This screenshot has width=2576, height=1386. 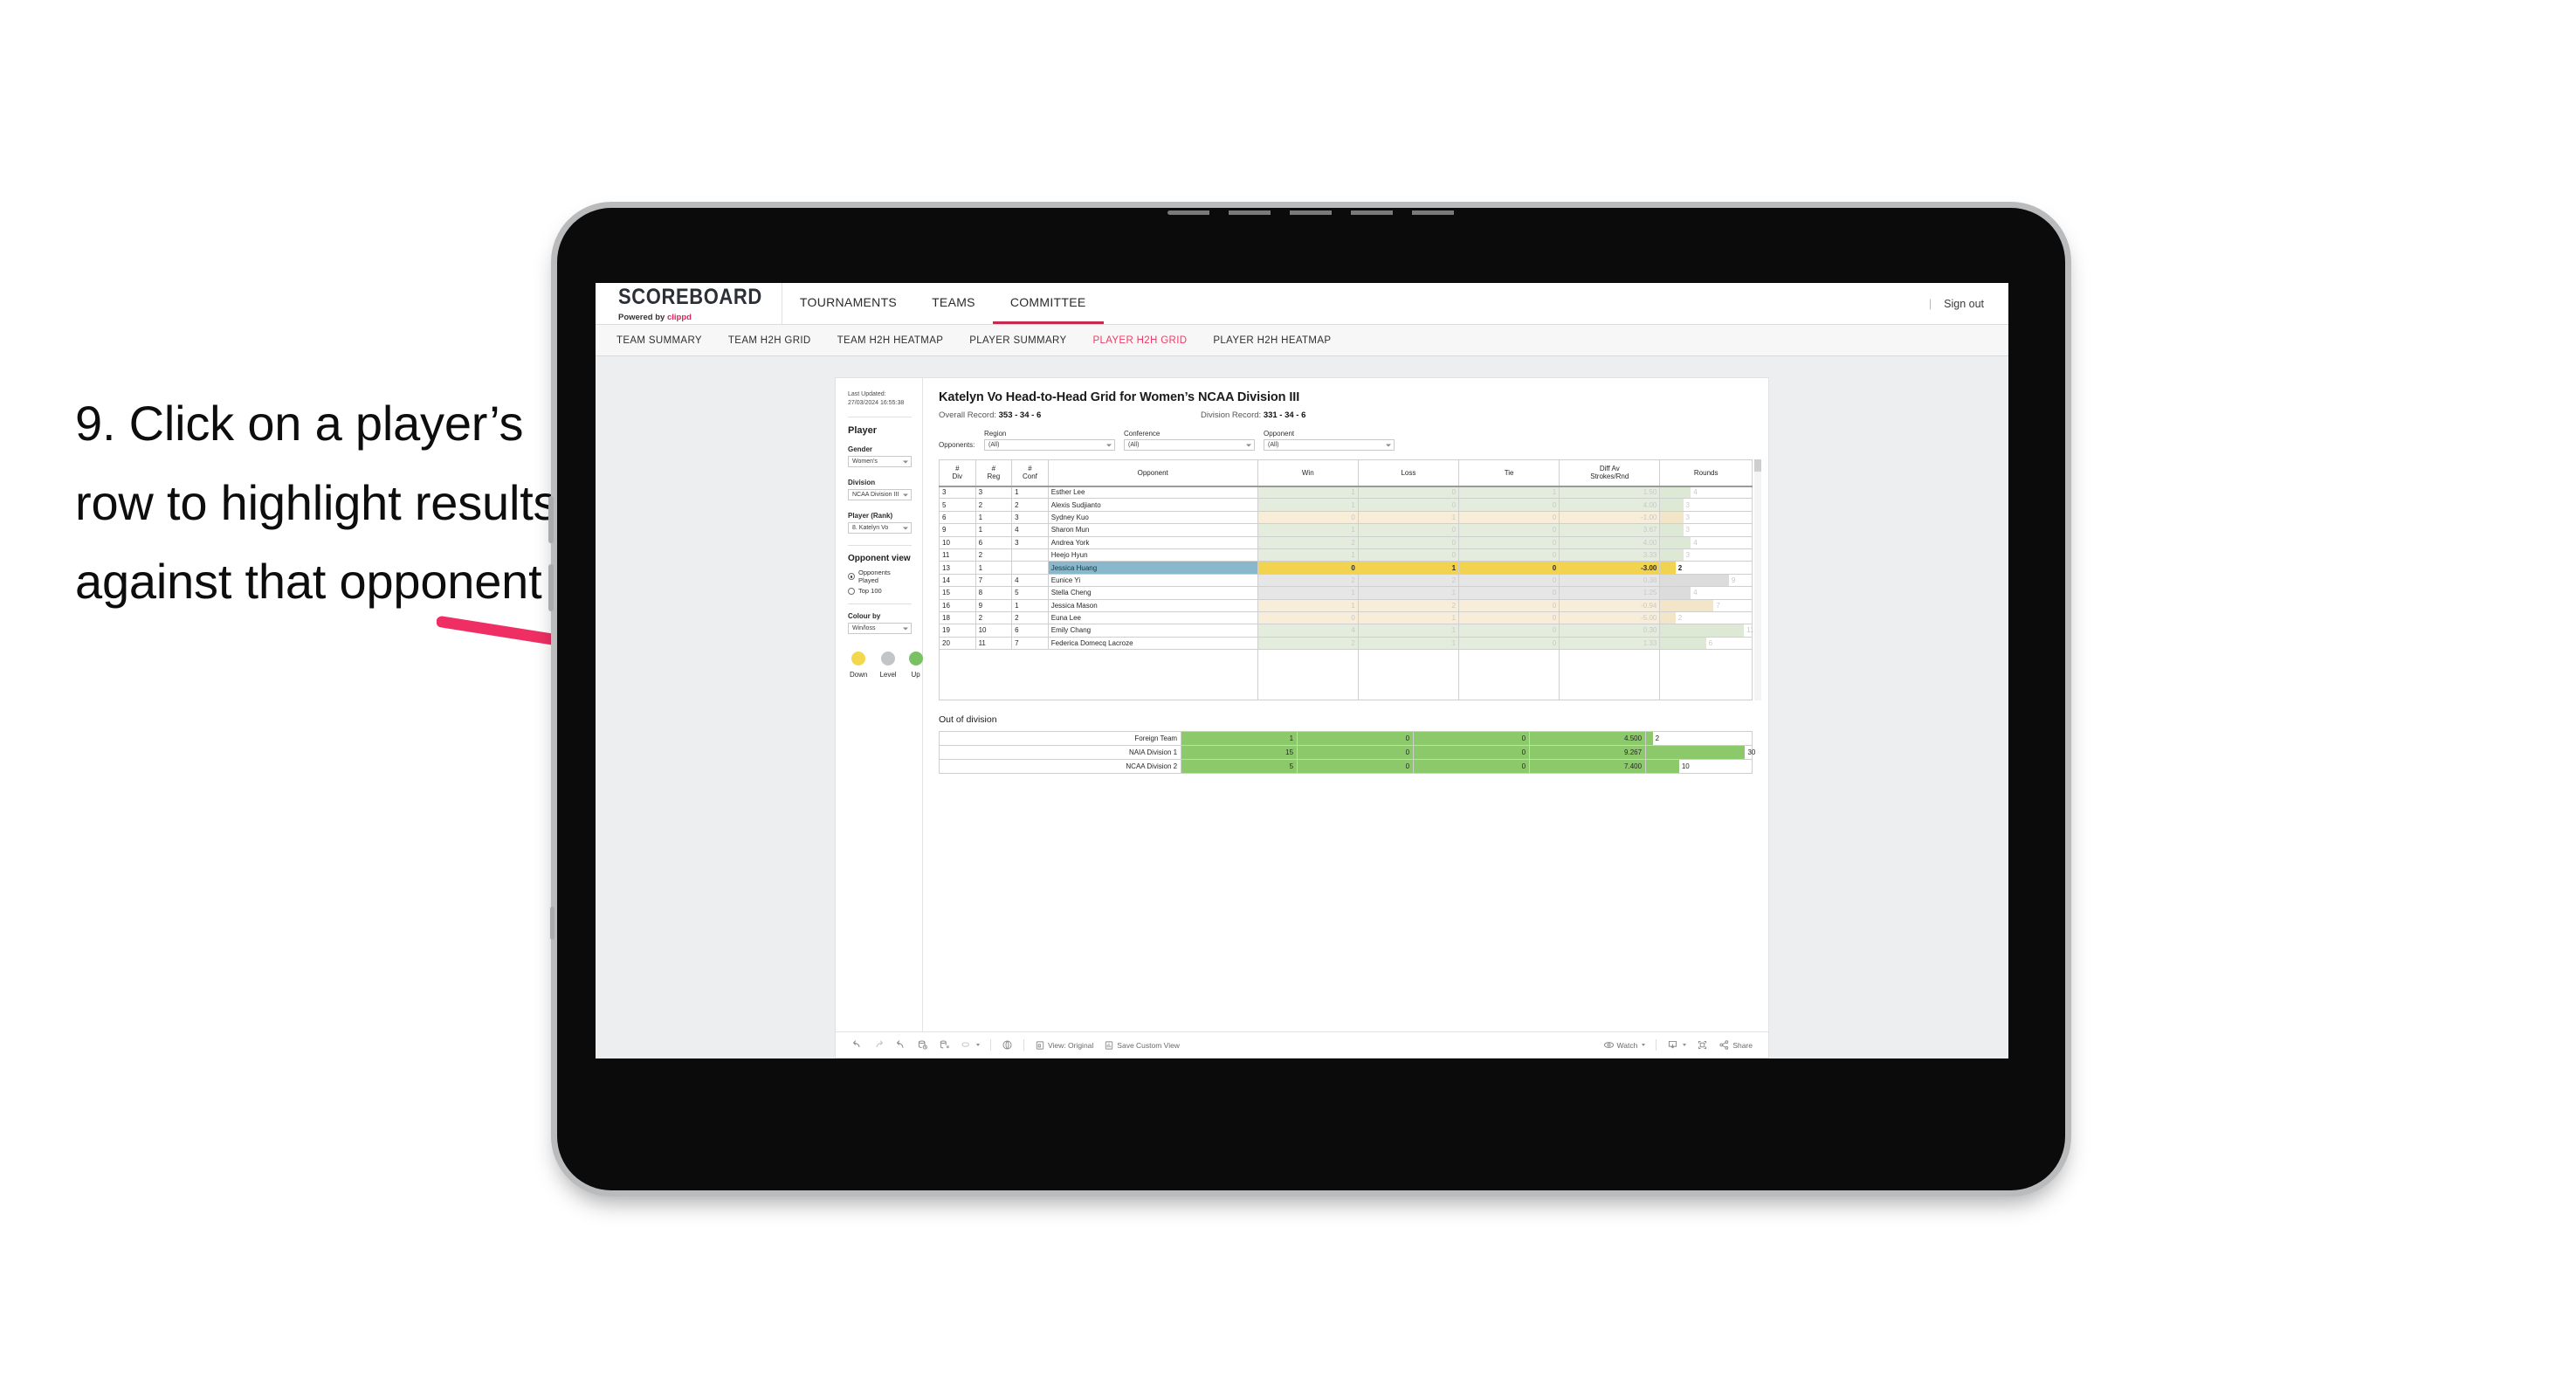 What do you see at coordinates (1624, 1045) in the screenshot?
I see `watch-button: Watch` at bounding box center [1624, 1045].